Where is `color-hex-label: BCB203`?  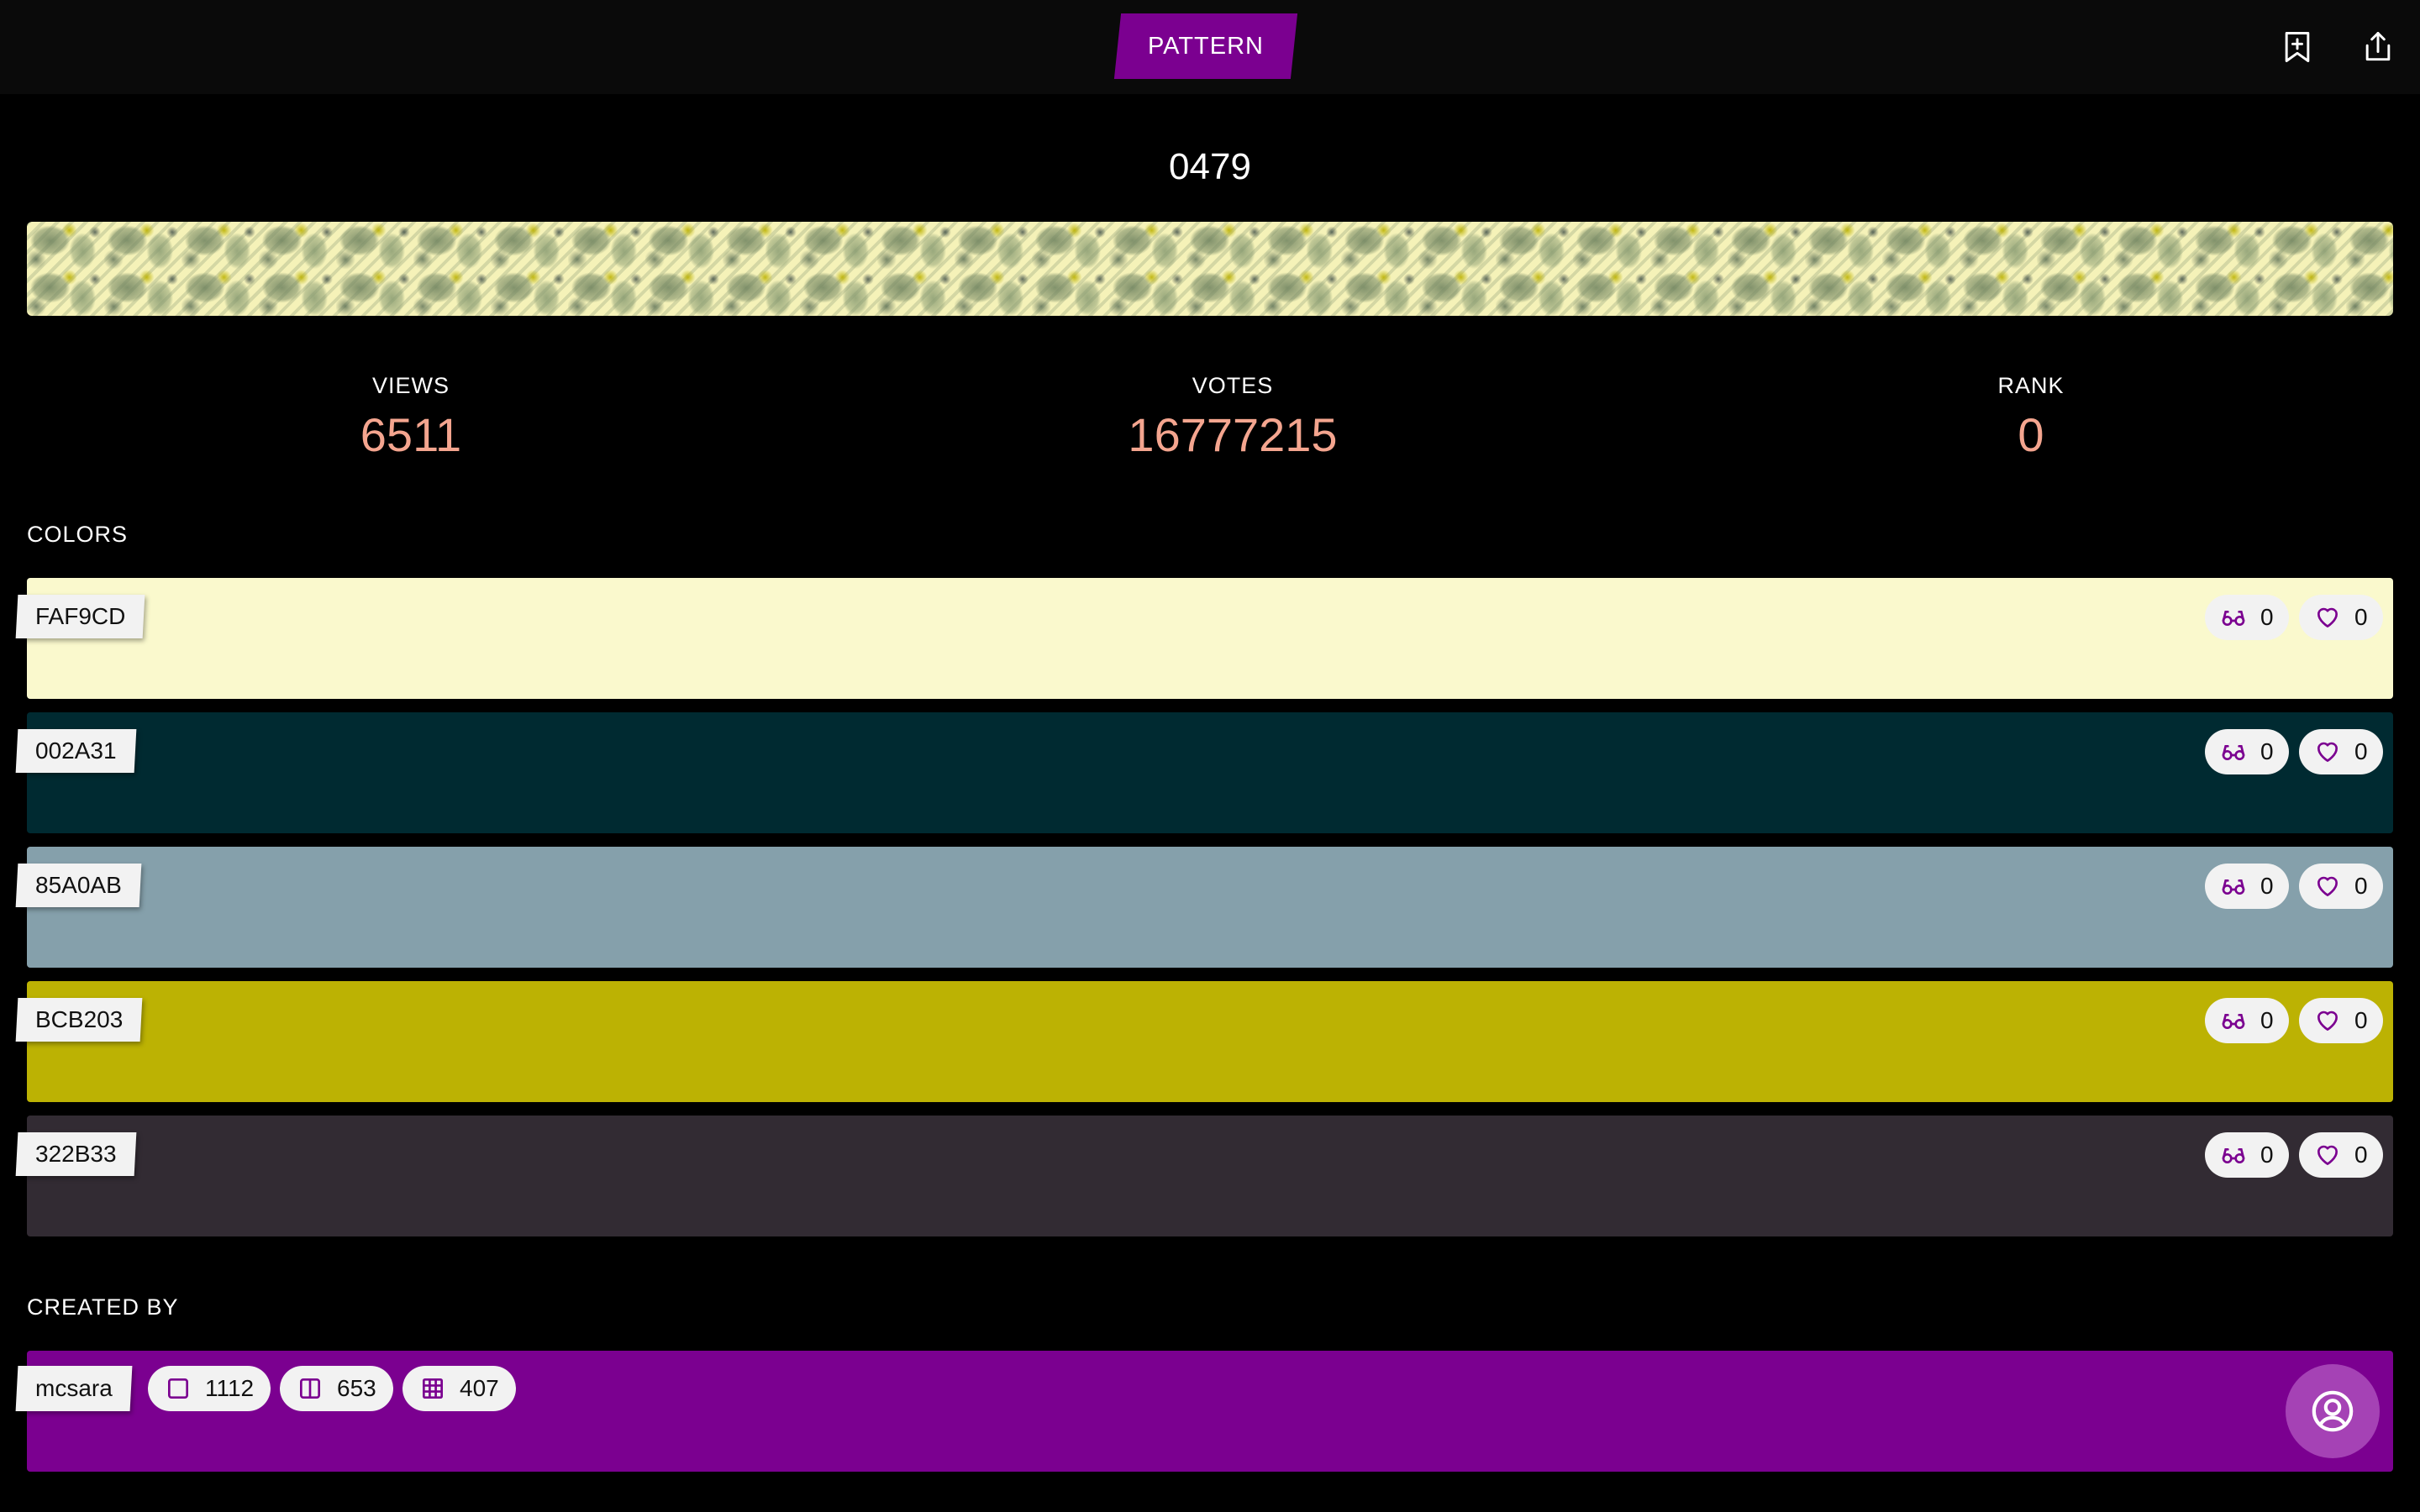 color-hex-label: BCB203 is located at coordinates (79, 1019).